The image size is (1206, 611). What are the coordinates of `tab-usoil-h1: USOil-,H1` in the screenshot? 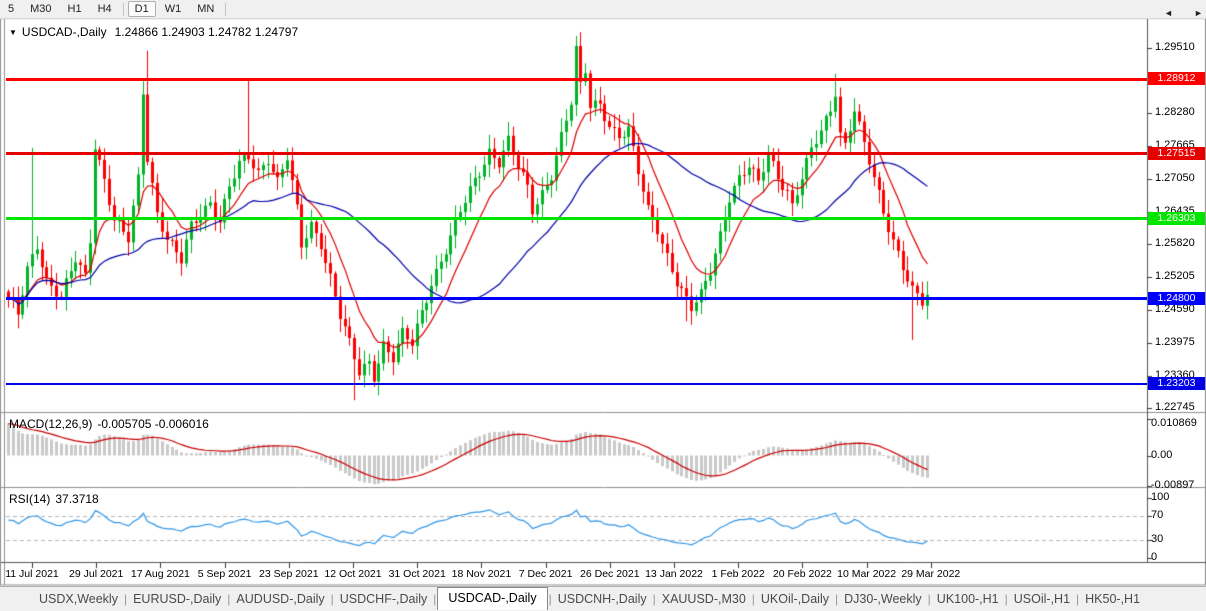 It's located at (1042, 599).